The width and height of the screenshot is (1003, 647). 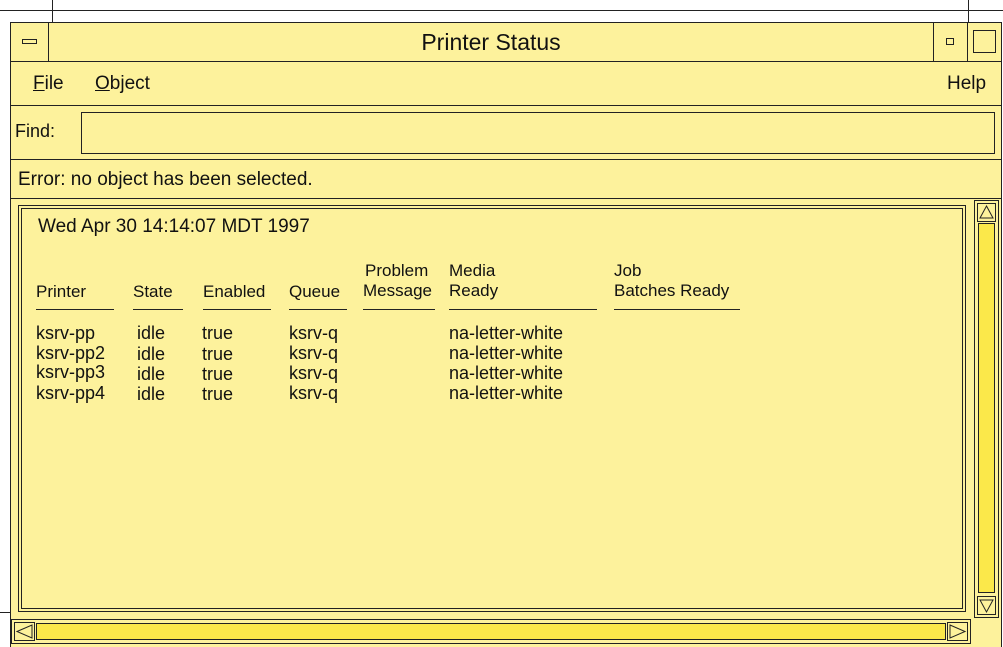 I want to click on horizontal-scrollbar, so click(x=491, y=631).